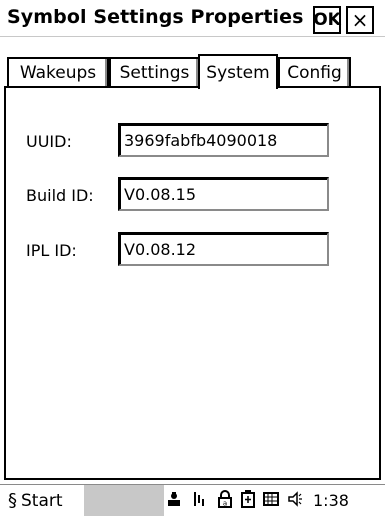  I want to click on system-tray: a 1:38, so click(257, 500).